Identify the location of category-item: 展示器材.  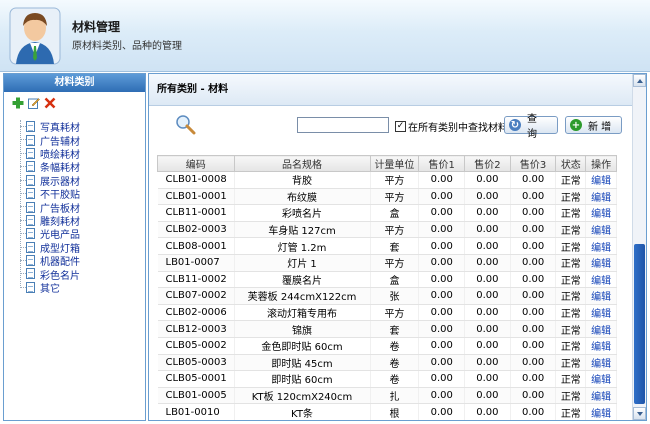
(82, 181).